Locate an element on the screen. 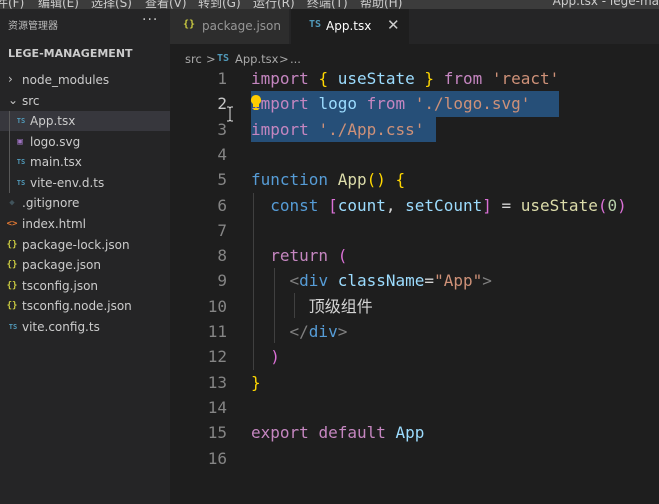 The width and height of the screenshot is (659, 504). menu-view: 查看(V) is located at coordinates (166, 4).